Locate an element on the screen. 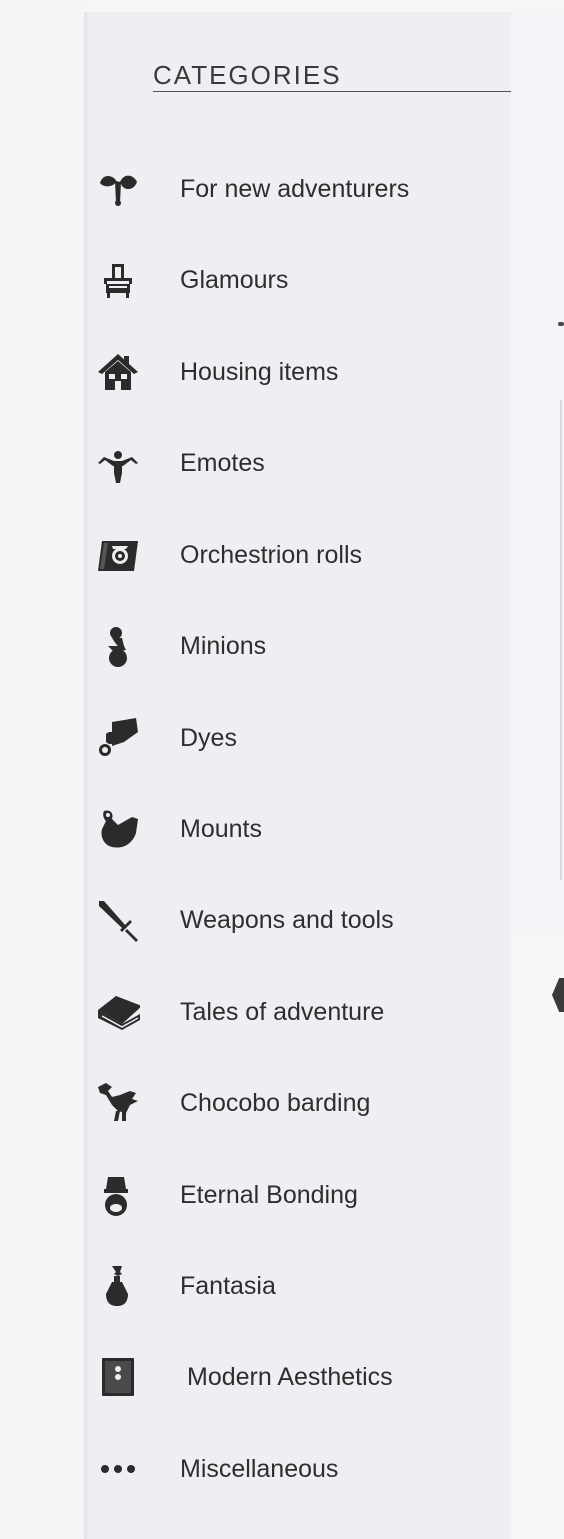 The image size is (564, 1539). eternal-bonding-icon is located at coordinates (118, 1195).